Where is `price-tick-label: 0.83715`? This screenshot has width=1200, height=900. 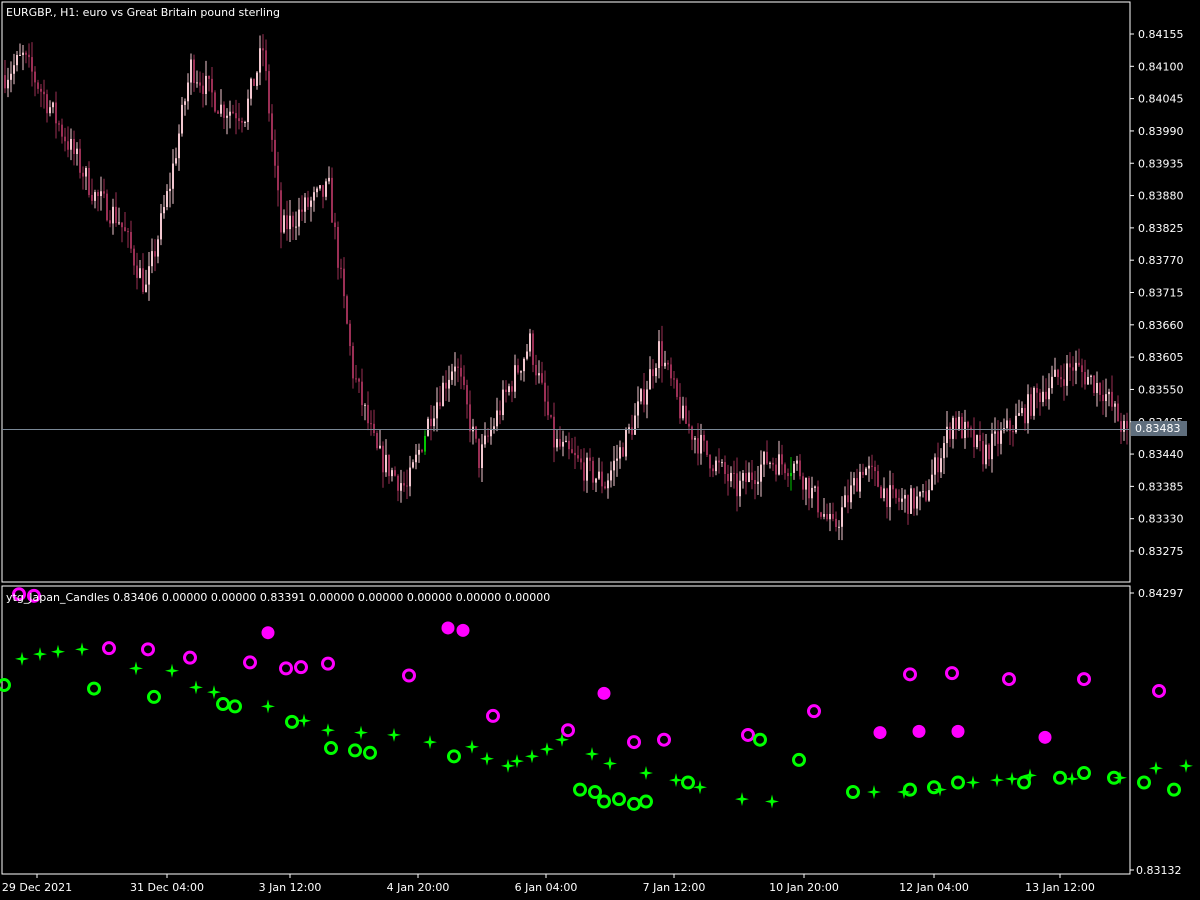
price-tick-label: 0.83715 is located at coordinates (1161, 293).